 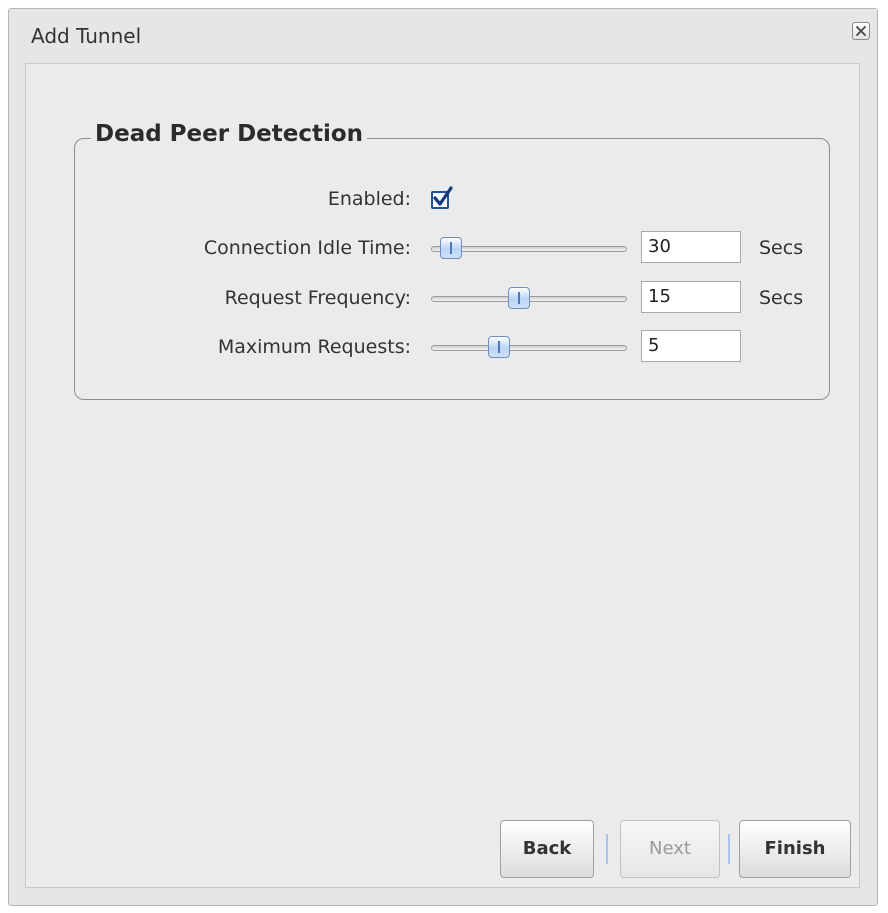 I want to click on slider-track, so click(x=529, y=348).